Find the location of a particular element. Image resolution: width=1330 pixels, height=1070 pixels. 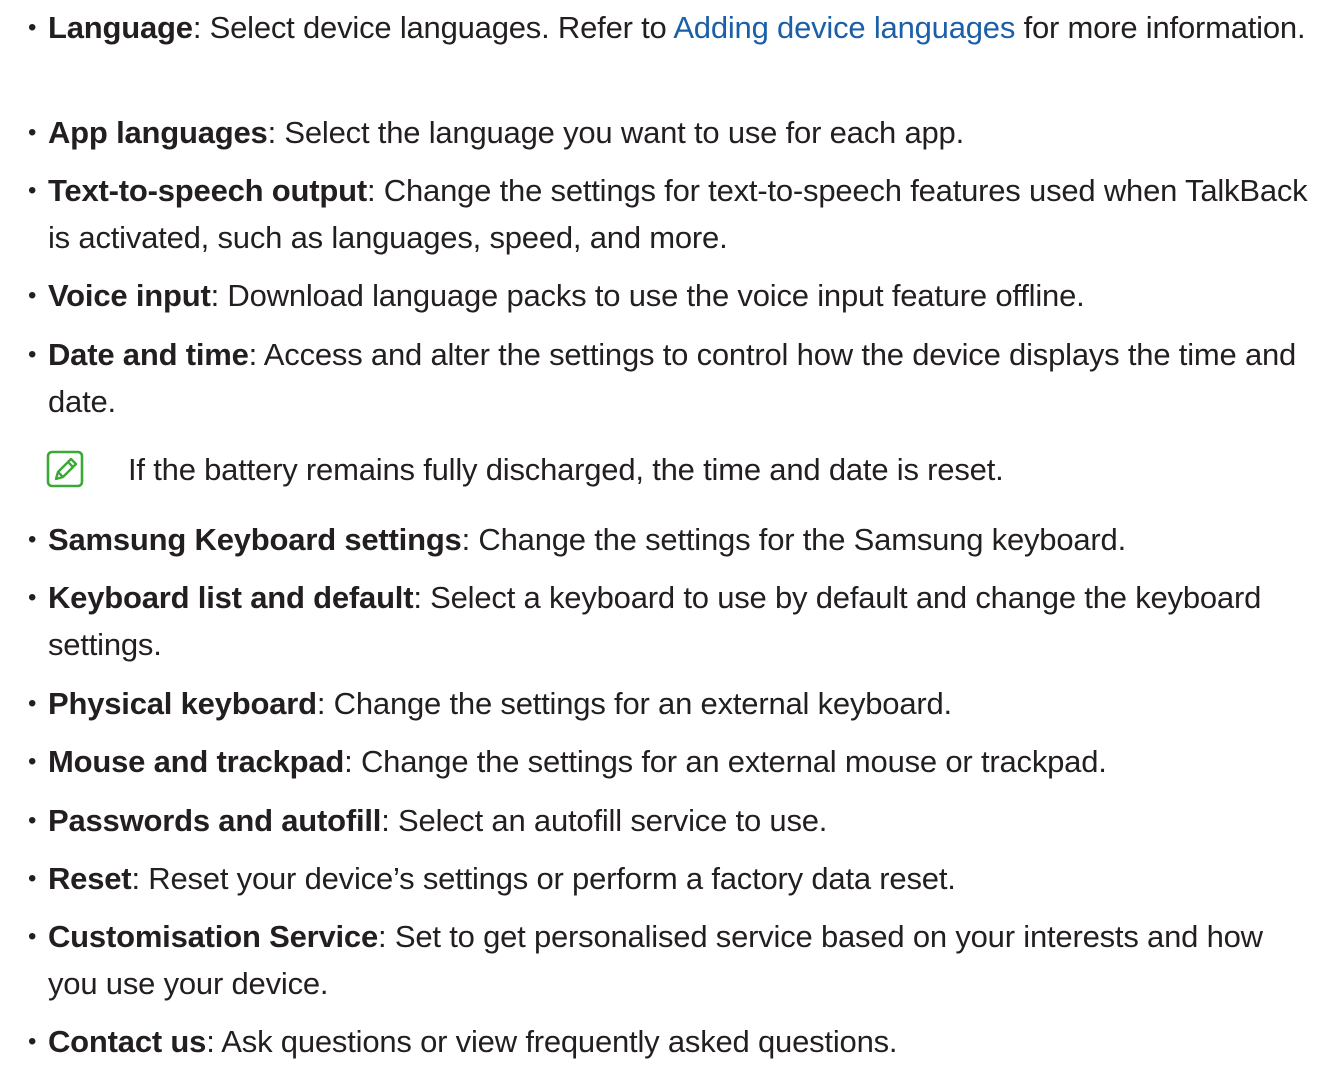

item-label: Physical keyboard is located at coordinates (182, 703).